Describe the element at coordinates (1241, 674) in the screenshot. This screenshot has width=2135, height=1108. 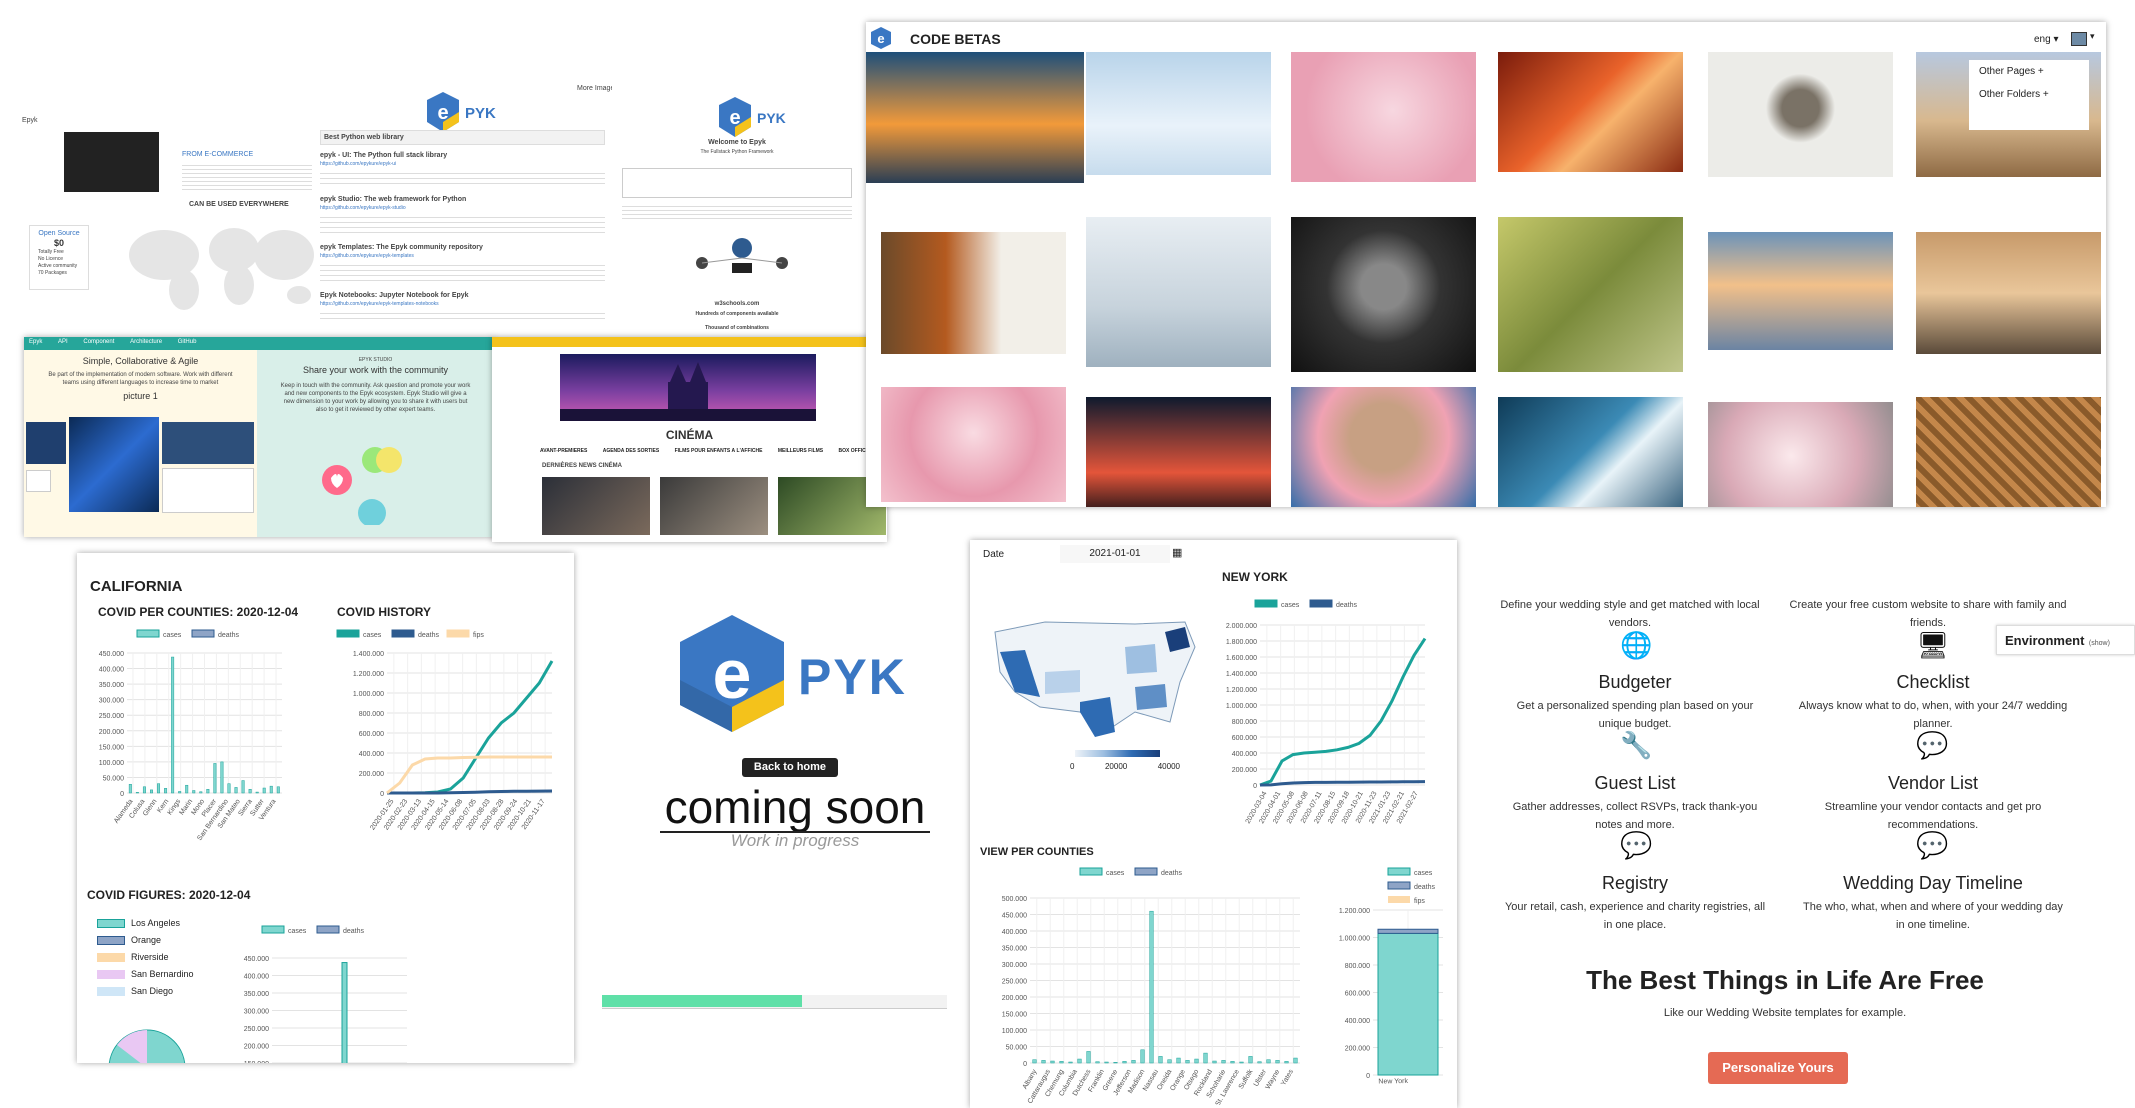
I see `y-tick-label: 1.400.000` at that location.